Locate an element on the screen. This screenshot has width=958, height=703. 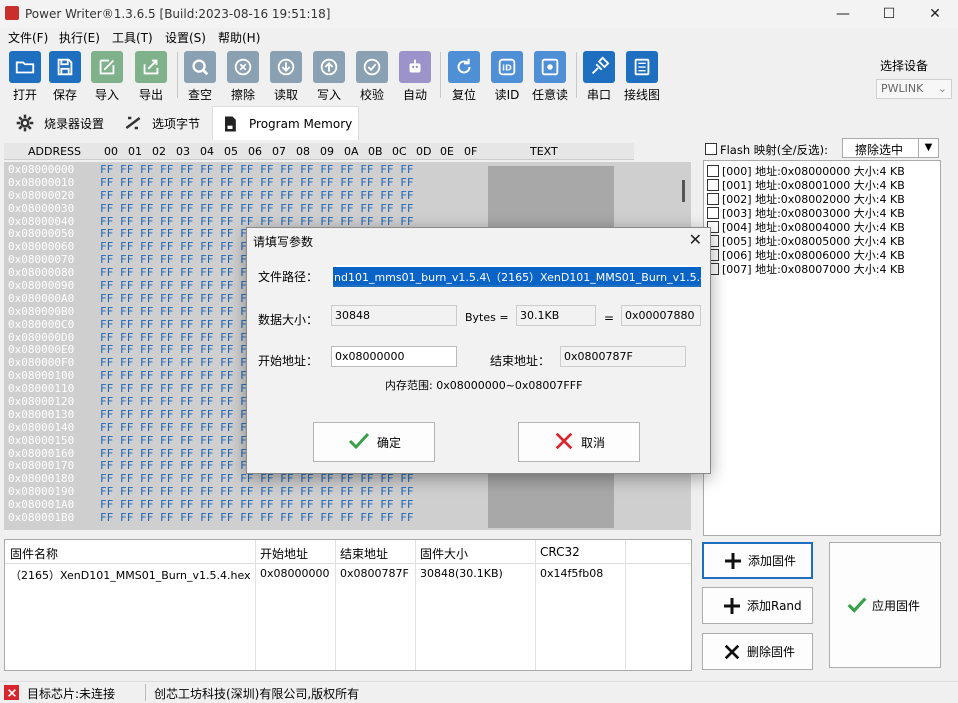
reset-label: 复位 is located at coordinates (463, 95).